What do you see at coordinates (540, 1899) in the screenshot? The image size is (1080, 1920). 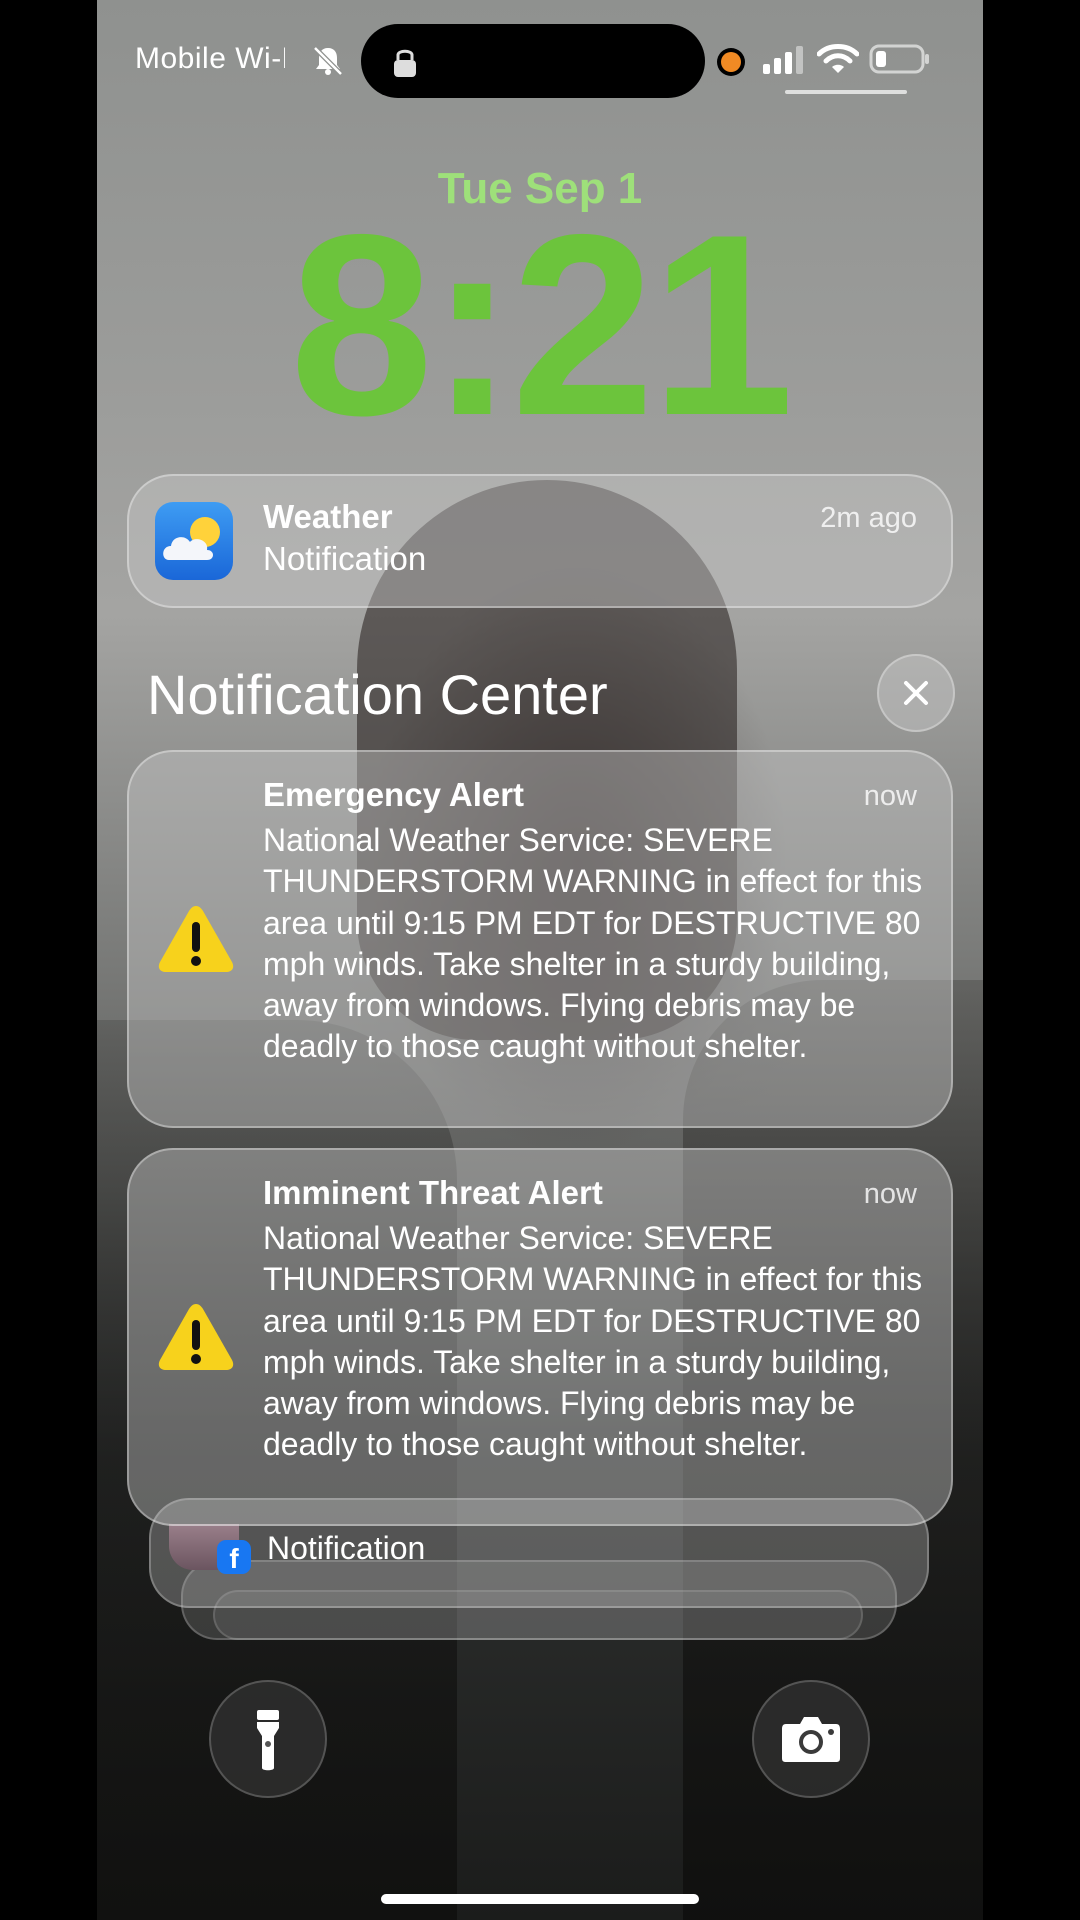 I see `home-indicator` at bounding box center [540, 1899].